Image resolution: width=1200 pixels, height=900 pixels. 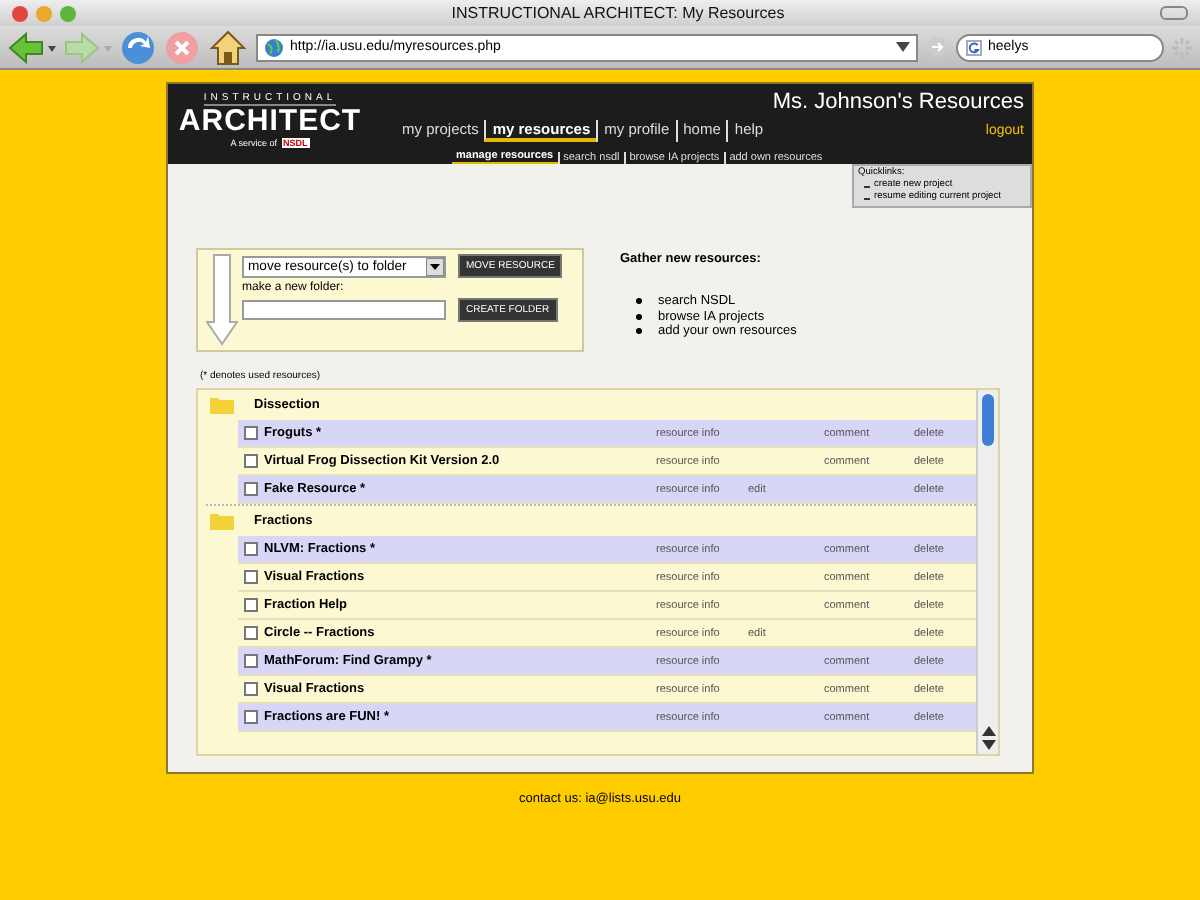 What do you see at coordinates (988, 420) in the screenshot?
I see `scrollbar-thumb` at bounding box center [988, 420].